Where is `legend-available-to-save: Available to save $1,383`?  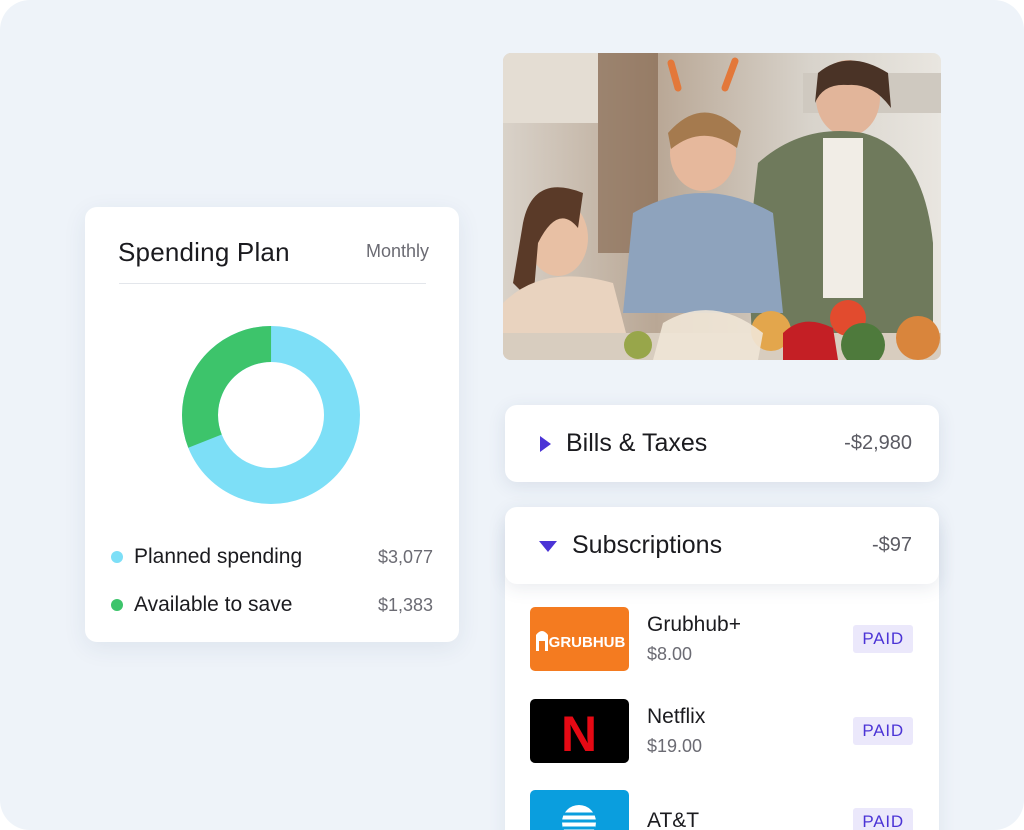 legend-available-to-save: Available to save $1,383 is located at coordinates (272, 605).